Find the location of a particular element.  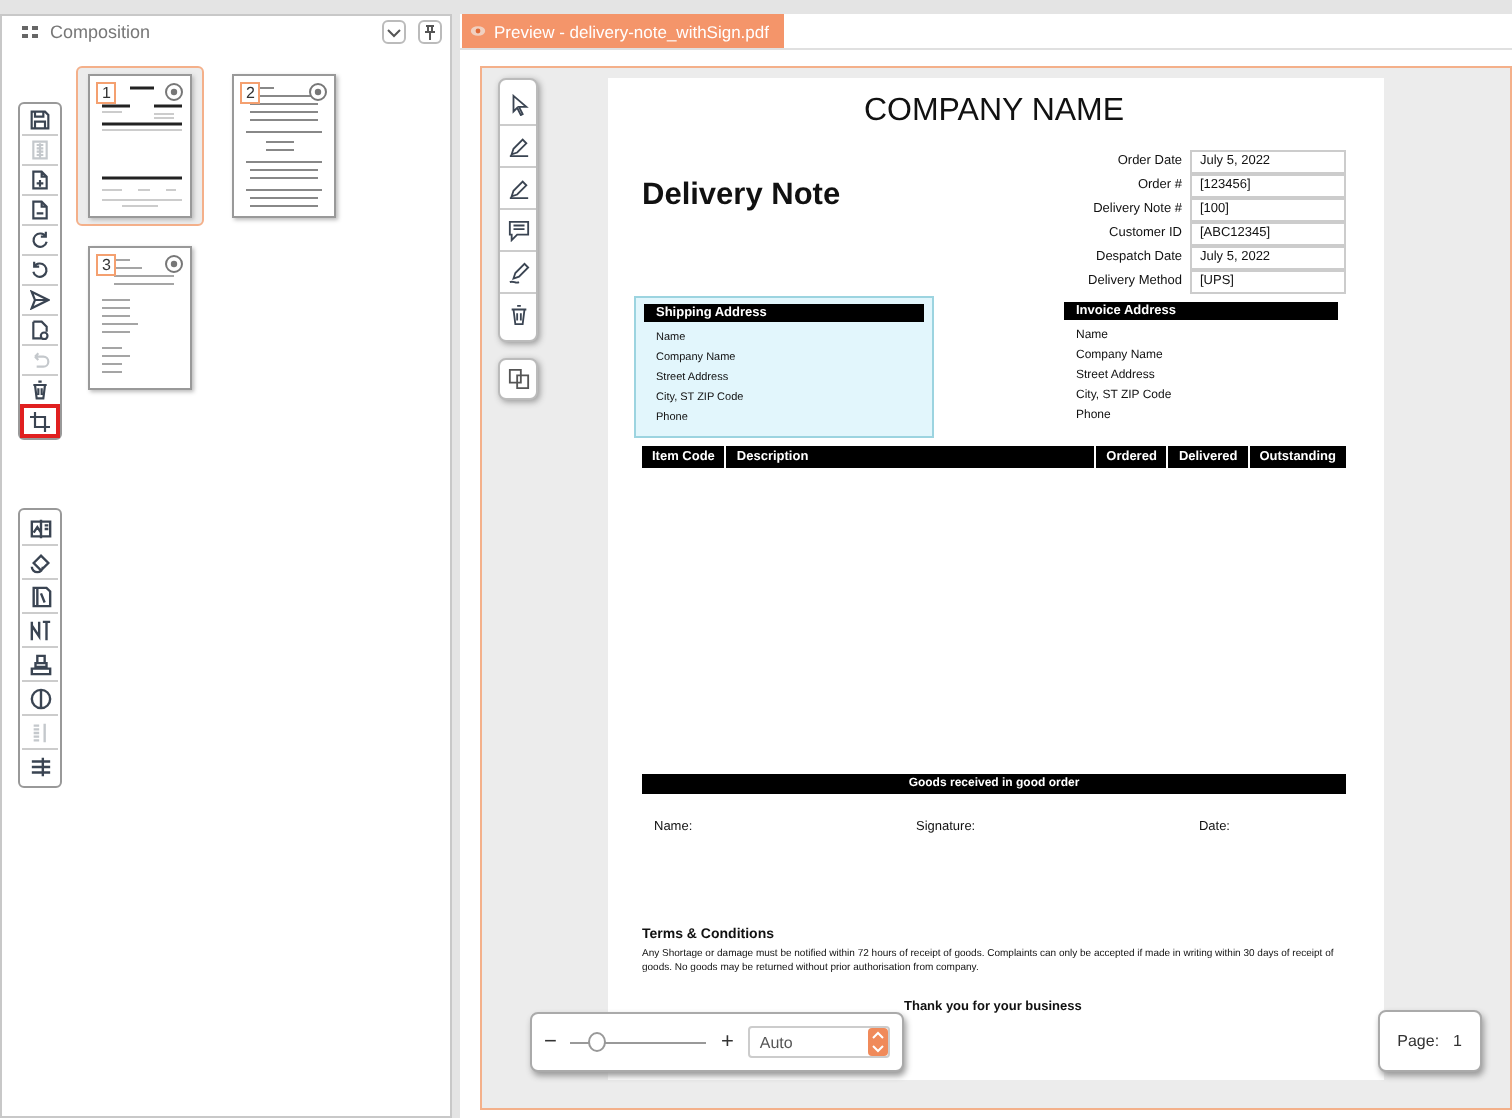

chevron-down-icon is located at coordinates (394, 32).